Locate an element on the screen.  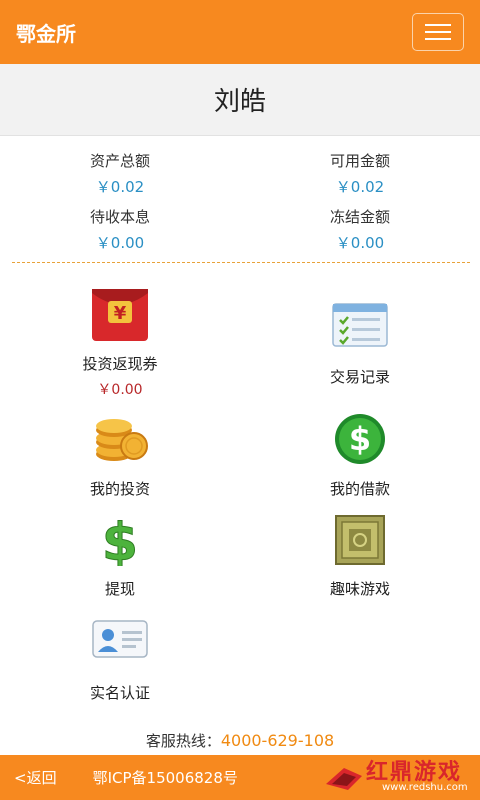
tile-label: 趣味游戏 is located at coordinates (359, 589).